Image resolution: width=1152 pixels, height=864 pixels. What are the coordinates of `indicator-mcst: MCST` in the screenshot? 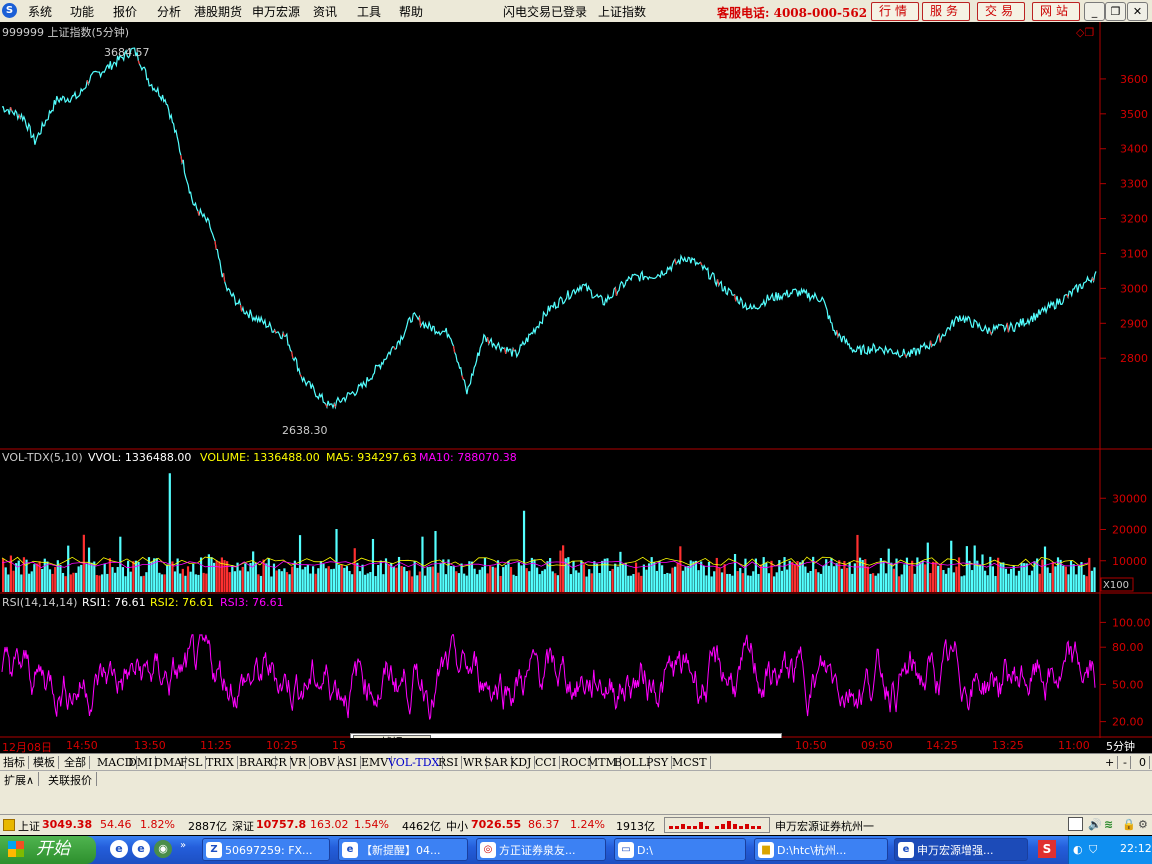 It's located at (690, 762).